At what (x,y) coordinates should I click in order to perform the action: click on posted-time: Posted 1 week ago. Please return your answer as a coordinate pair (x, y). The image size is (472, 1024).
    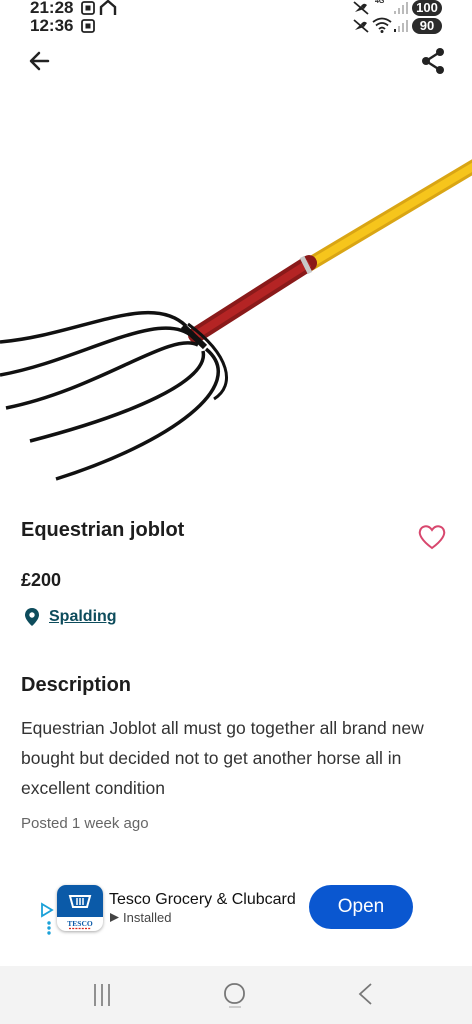
    Looking at the image, I should click on (85, 823).